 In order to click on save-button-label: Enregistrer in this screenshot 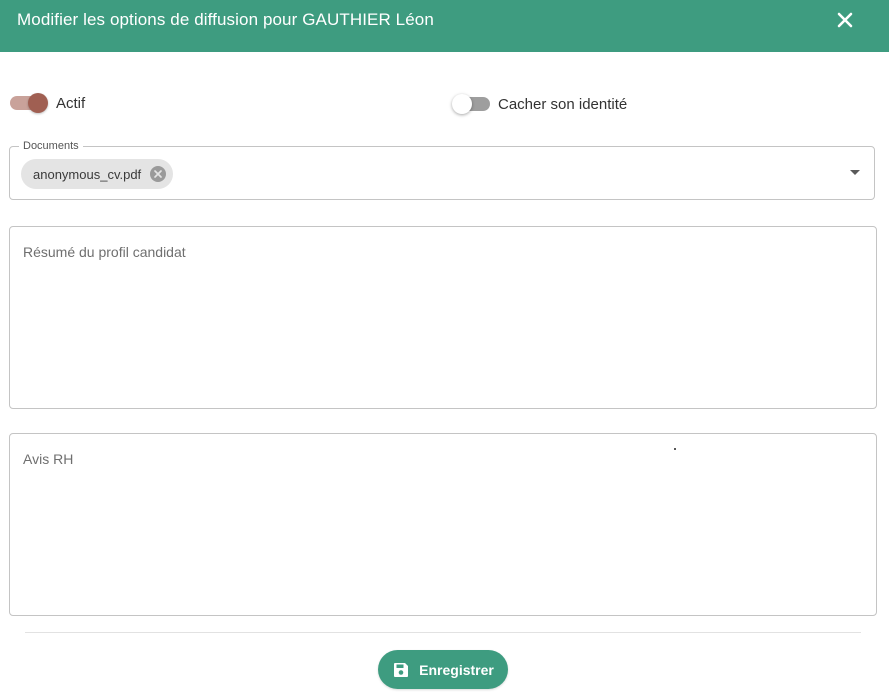, I will do `click(456, 669)`.